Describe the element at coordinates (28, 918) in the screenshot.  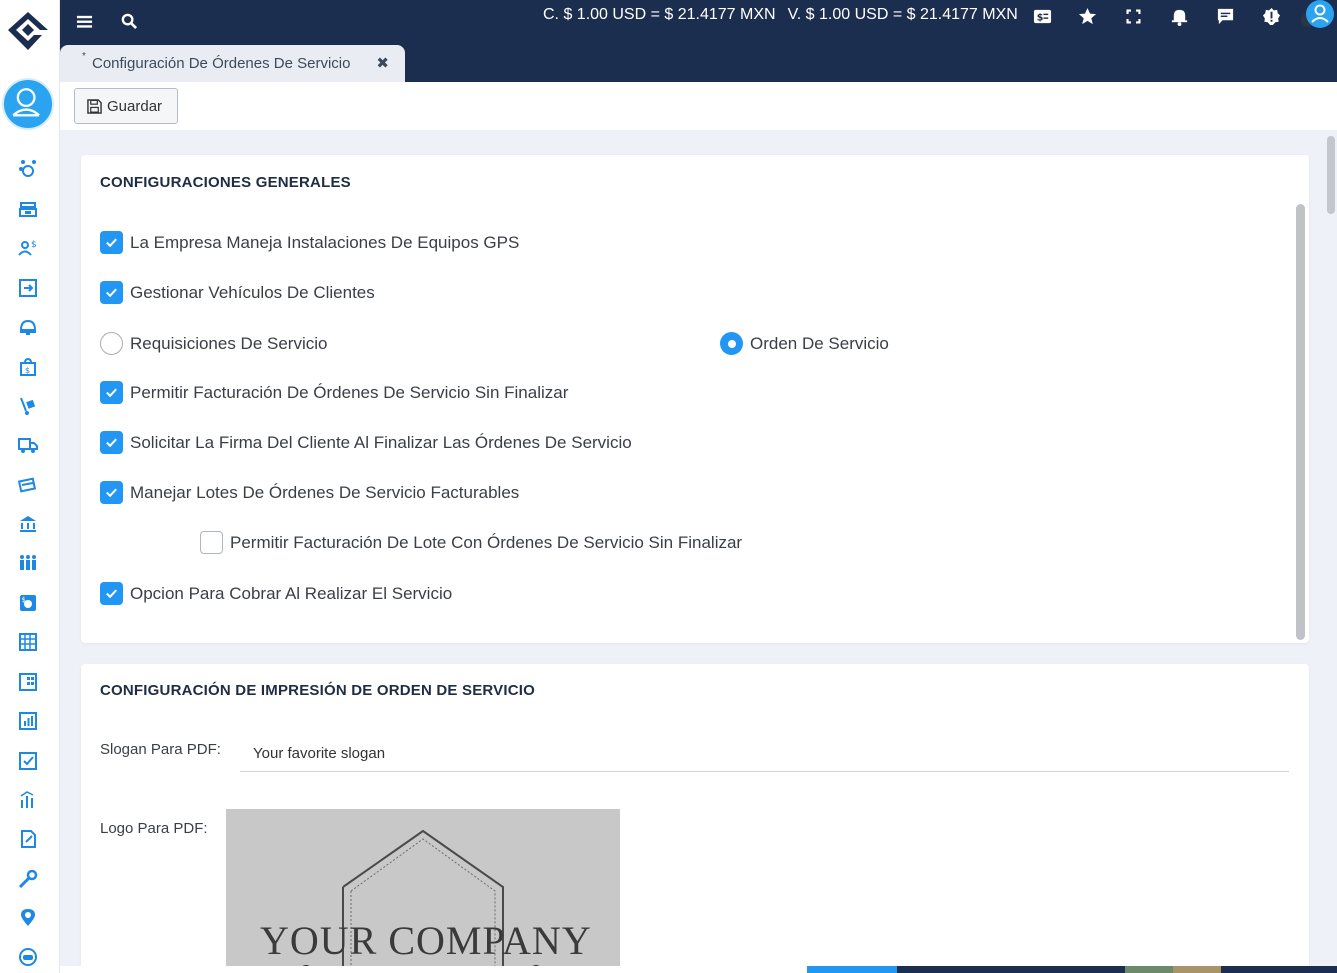
I see `location-pin-icon` at that location.